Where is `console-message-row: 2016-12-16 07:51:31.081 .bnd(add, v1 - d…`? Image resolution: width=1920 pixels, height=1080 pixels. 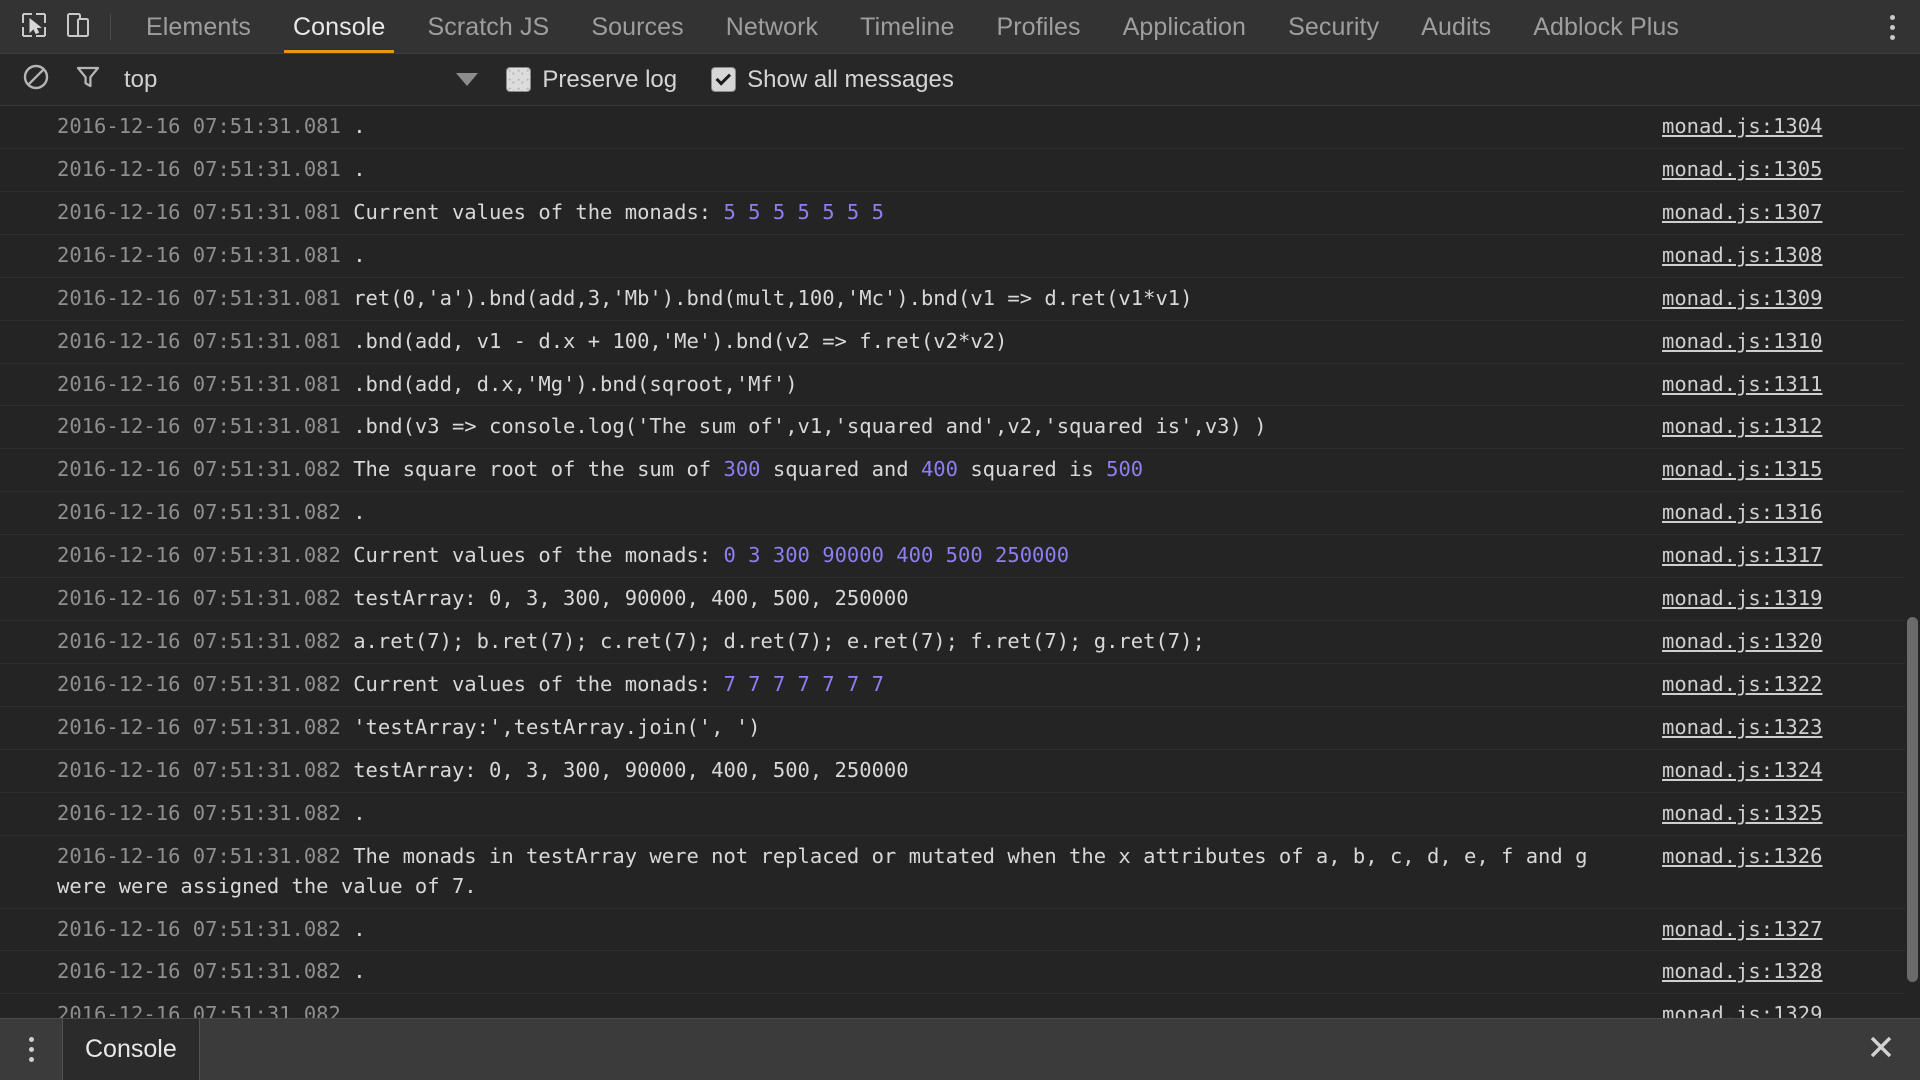
console-message-row: 2016-12-16 07:51:31.081 .bnd(add, v1 - d… is located at coordinates (960, 342).